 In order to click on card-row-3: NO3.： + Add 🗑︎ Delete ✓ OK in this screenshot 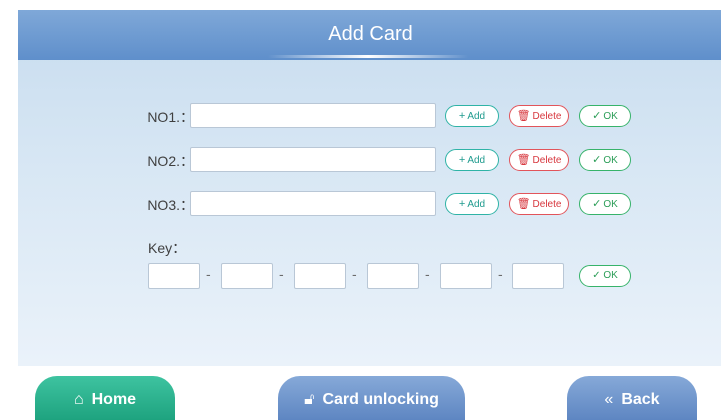, I will do `click(369, 204)`.